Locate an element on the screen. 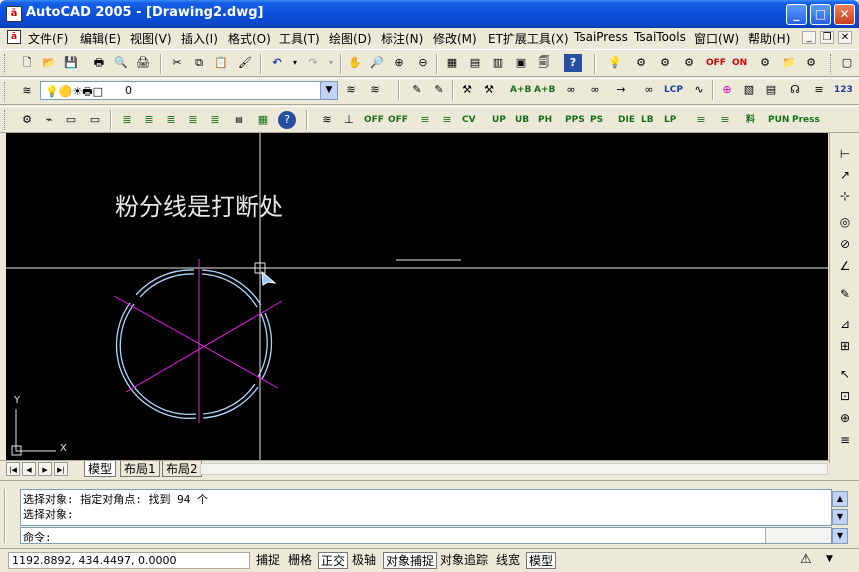  doc-minimize-button: _ is located at coordinates (809, 37).